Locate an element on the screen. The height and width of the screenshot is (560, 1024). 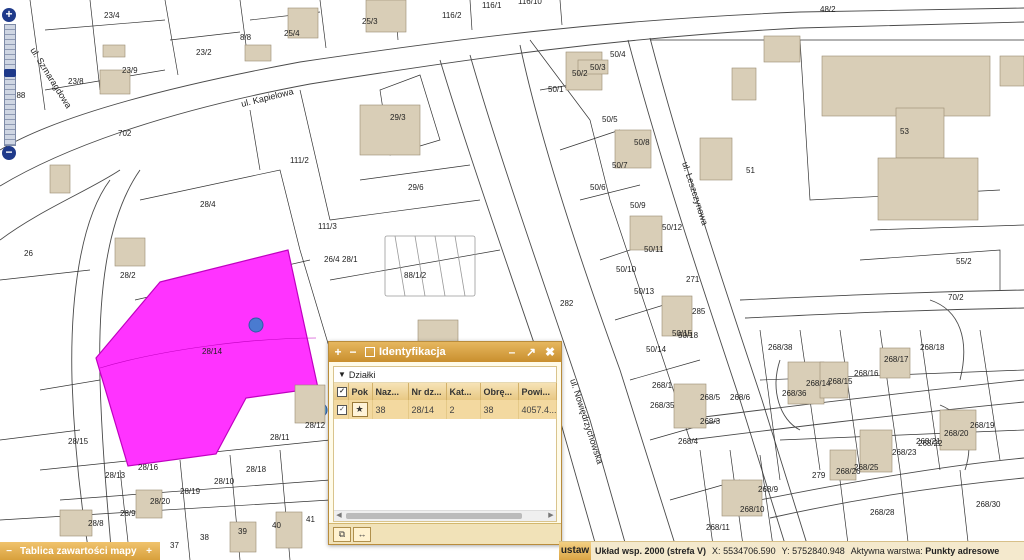
parcel-label: 50/10 is located at coordinates (626, 269).